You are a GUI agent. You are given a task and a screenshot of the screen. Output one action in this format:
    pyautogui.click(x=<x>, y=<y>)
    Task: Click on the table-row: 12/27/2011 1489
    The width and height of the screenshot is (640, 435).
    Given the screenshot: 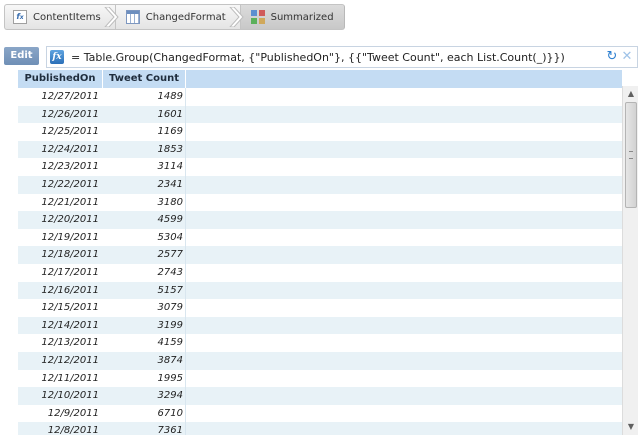 What is the action you would take?
    pyautogui.click(x=320, y=97)
    